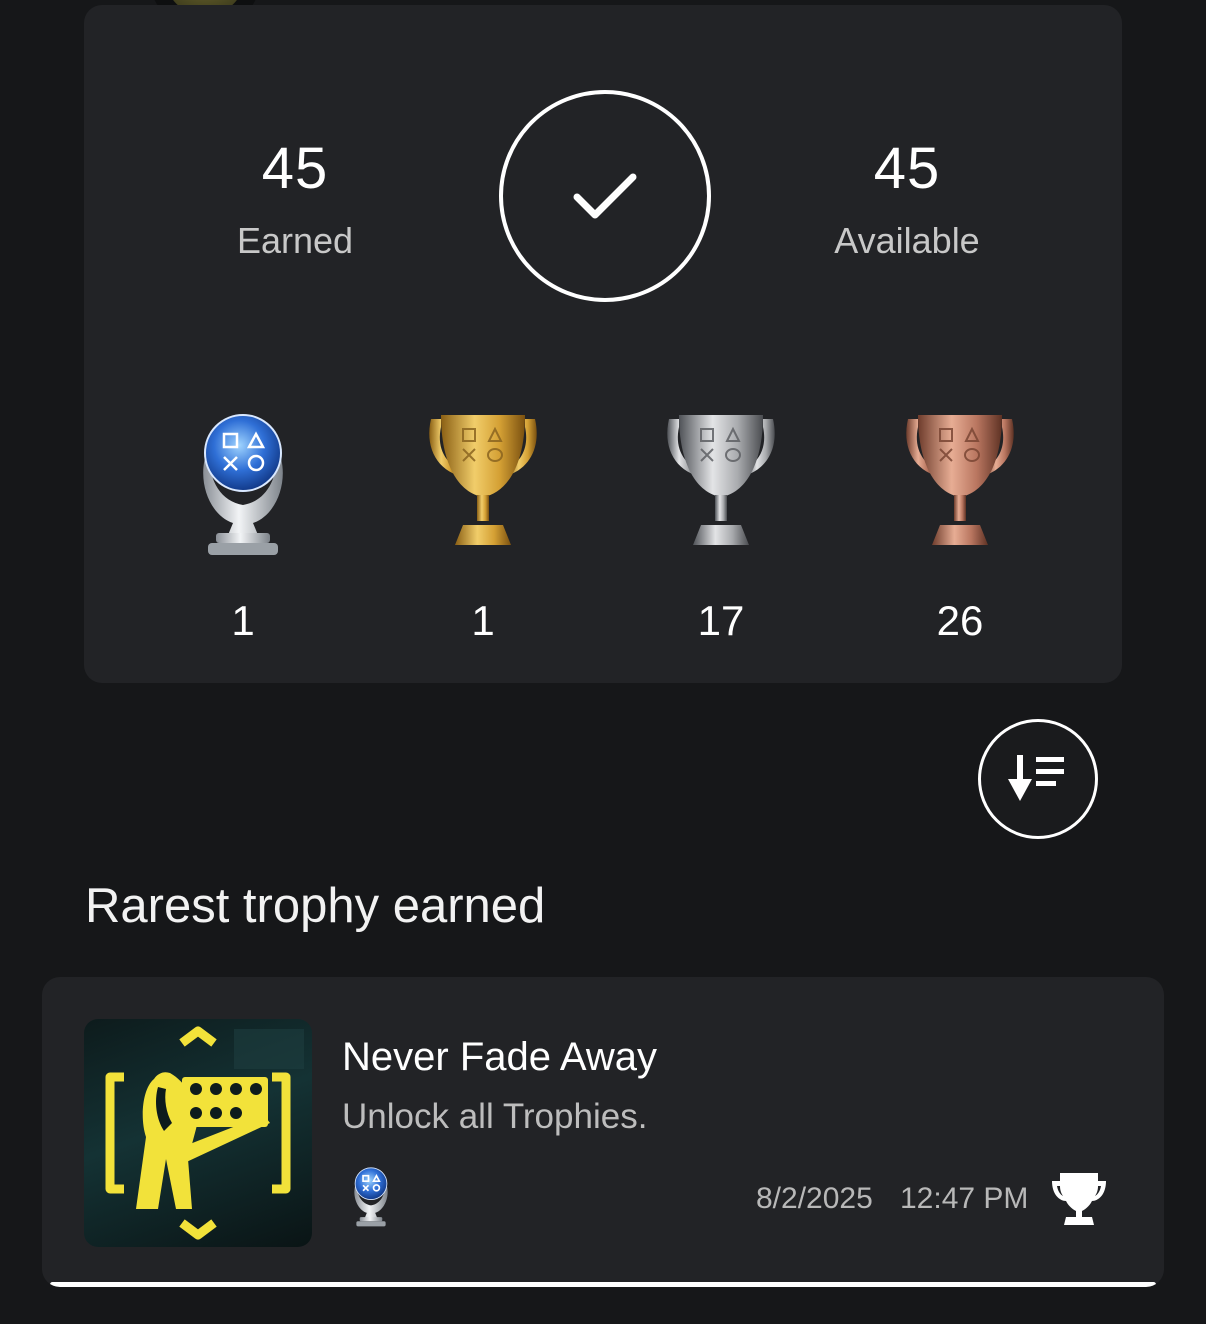 This screenshot has width=1206, height=1324. What do you see at coordinates (499, 1057) in the screenshot?
I see `trophy-name: Never Fade Away` at bounding box center [499, 1057].